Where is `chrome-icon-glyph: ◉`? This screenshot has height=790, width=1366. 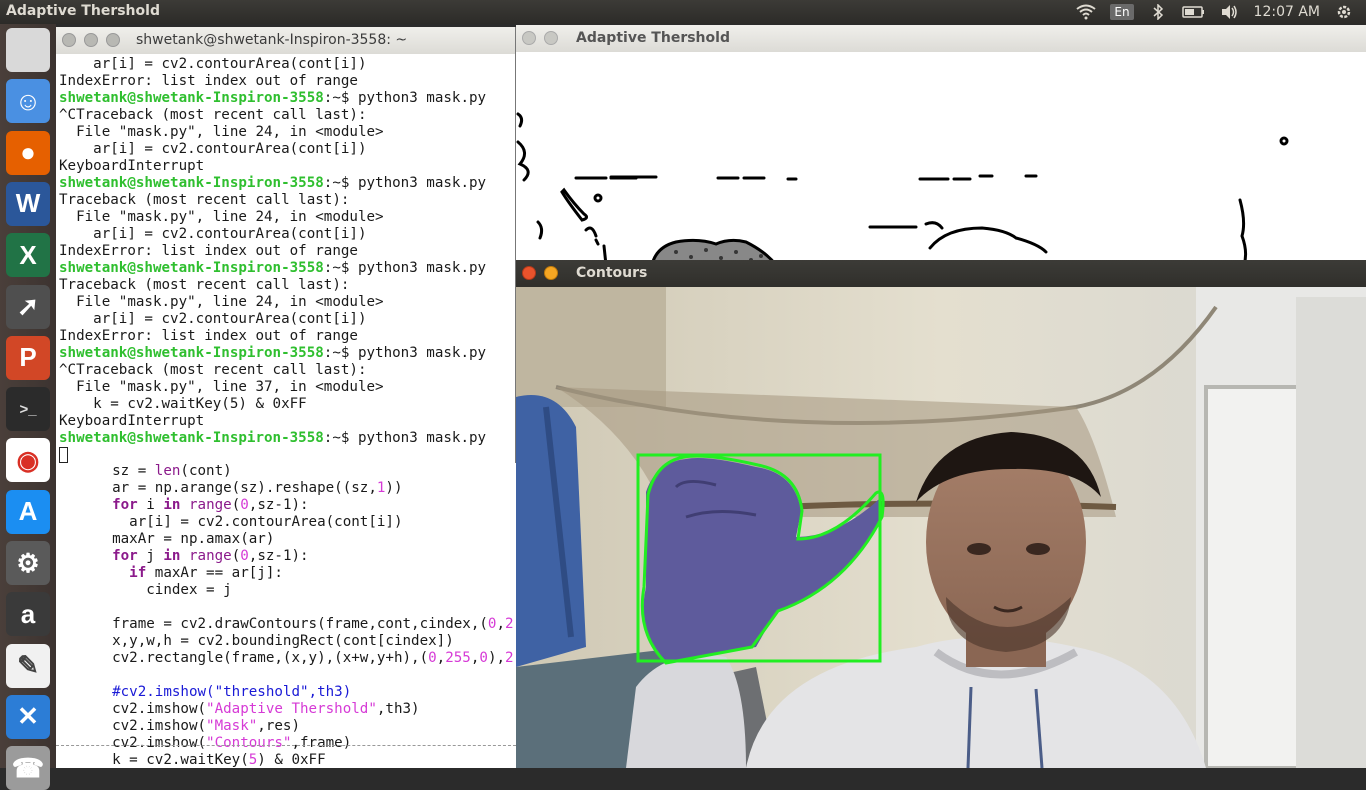
chrome-icon-glyph: ◉ is located at coordinates (28, 459).